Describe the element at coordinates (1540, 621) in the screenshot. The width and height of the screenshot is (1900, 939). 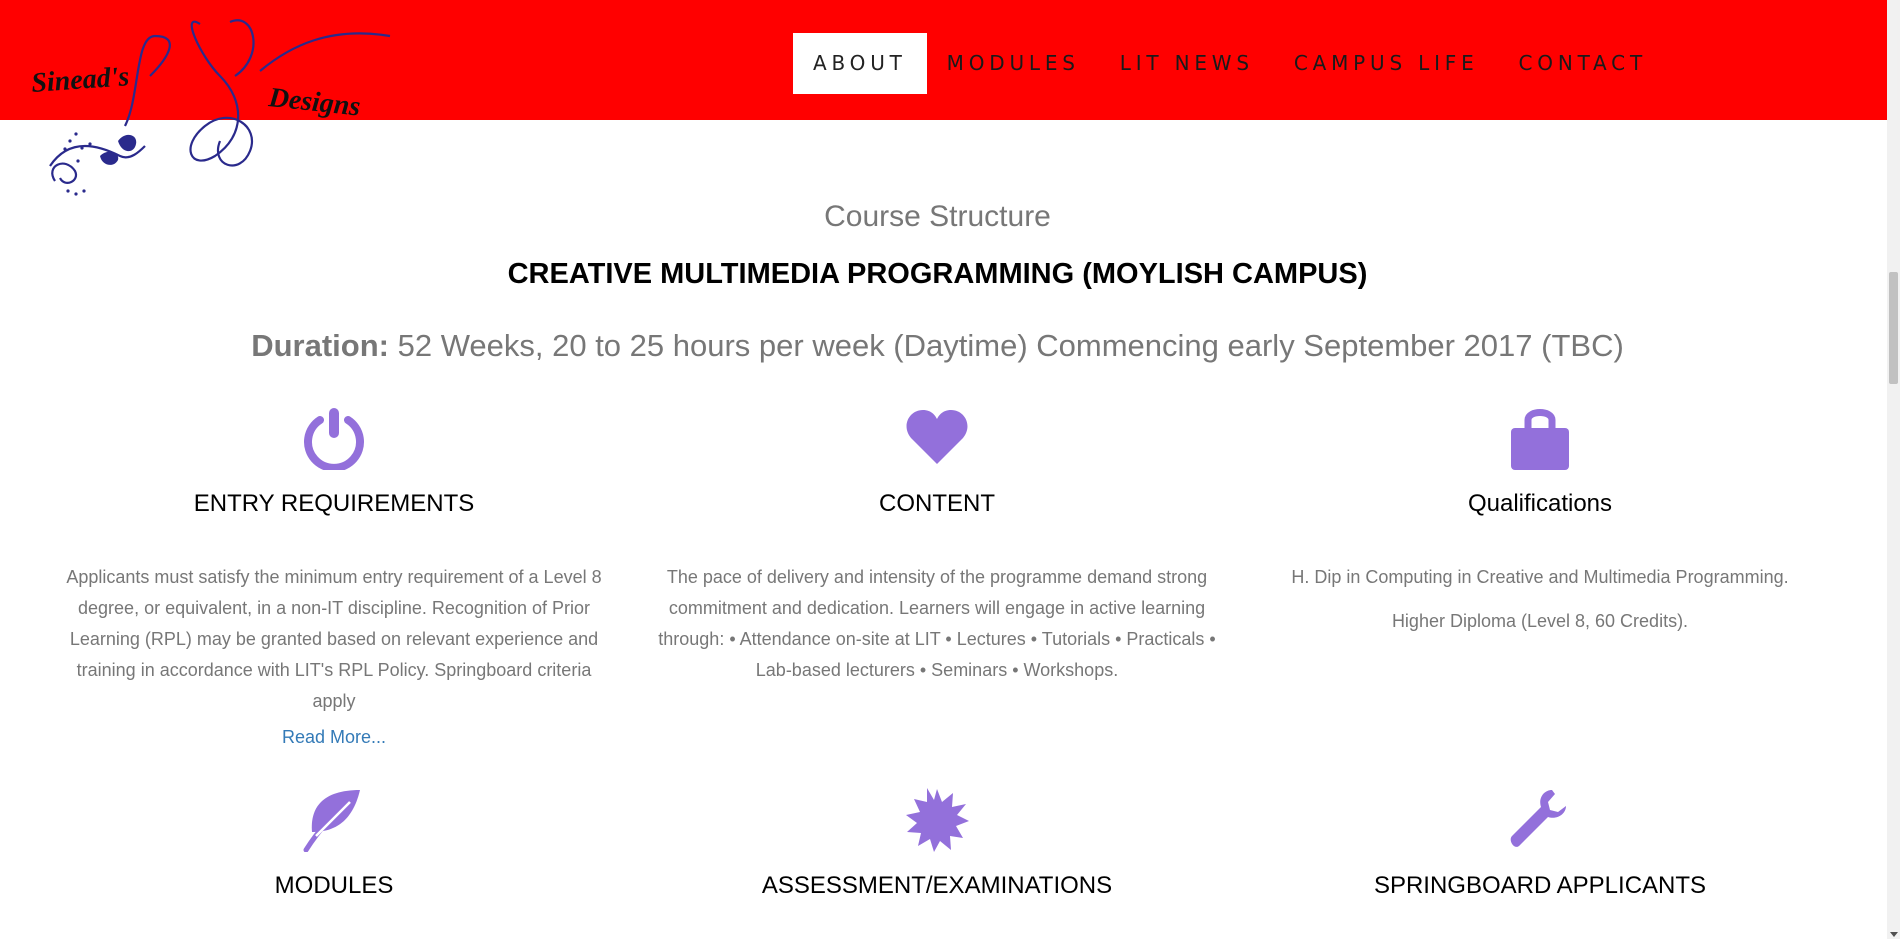
I see `feature-text-line: Higher Diploma (Level 8, 60 Credits).` at that location.